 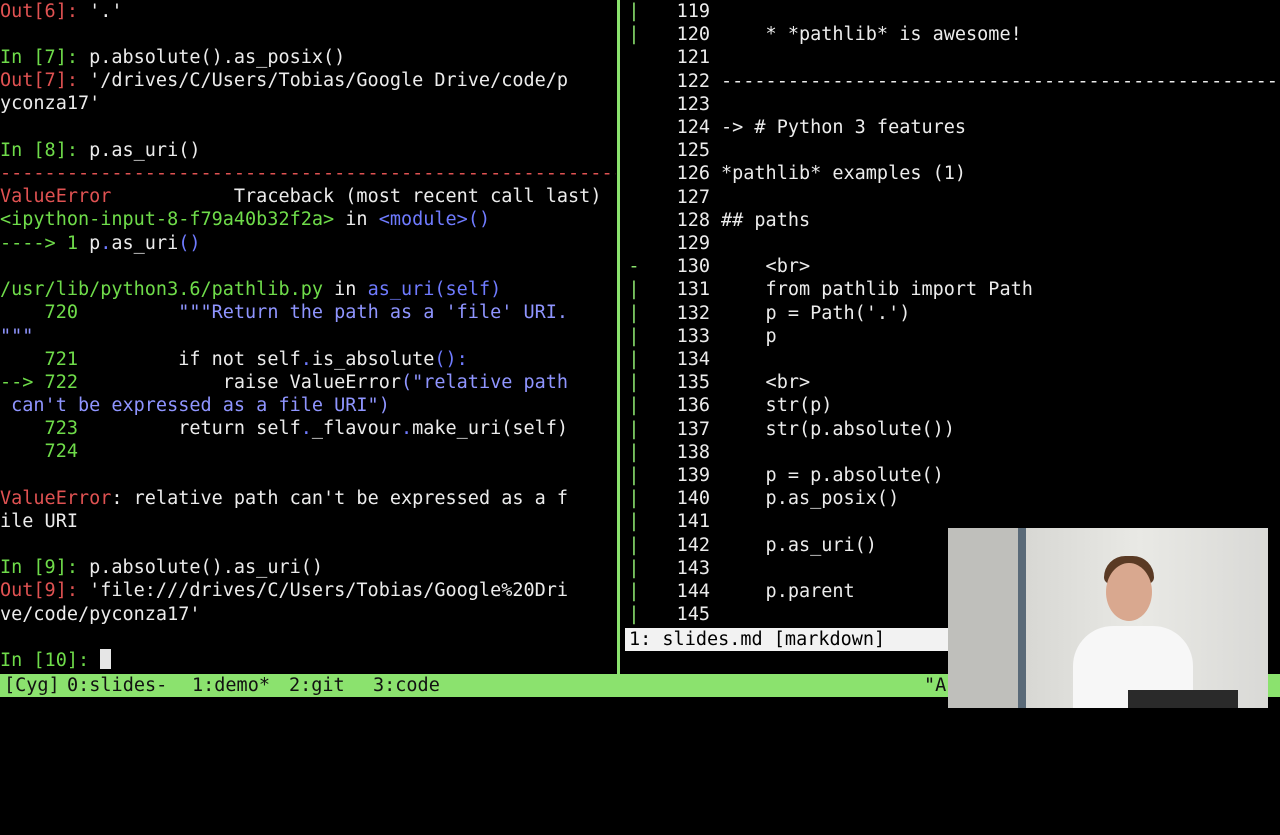 I want to click on editor-line-text: from pathlib import Path, so click(x=877, y=289).